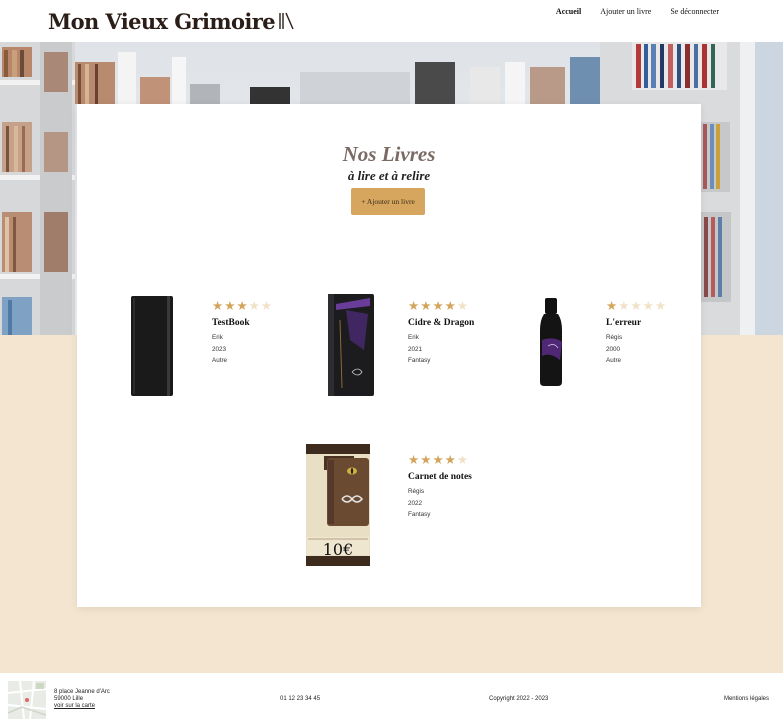  I want to click on book-year: 2021, so click(415, 349).